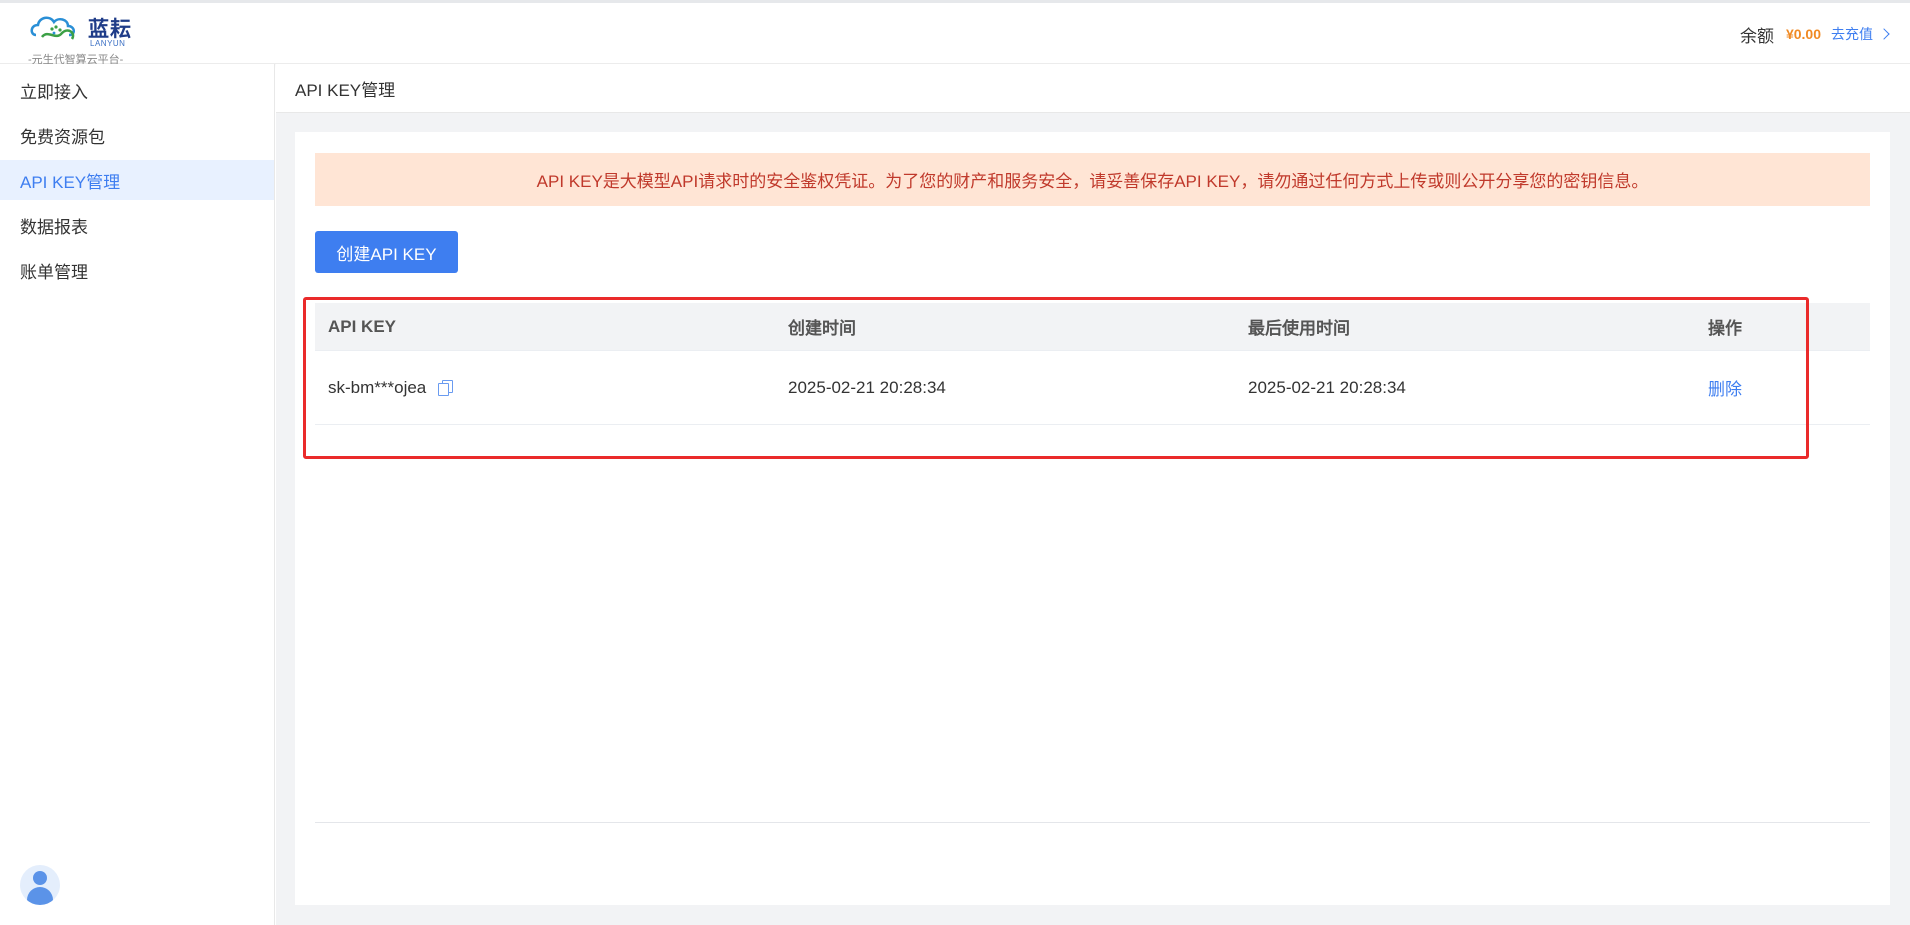 The height and width of the screenshot is (925, 1910). I want to click on recharge-link: 去充值, so click(1860, 34).